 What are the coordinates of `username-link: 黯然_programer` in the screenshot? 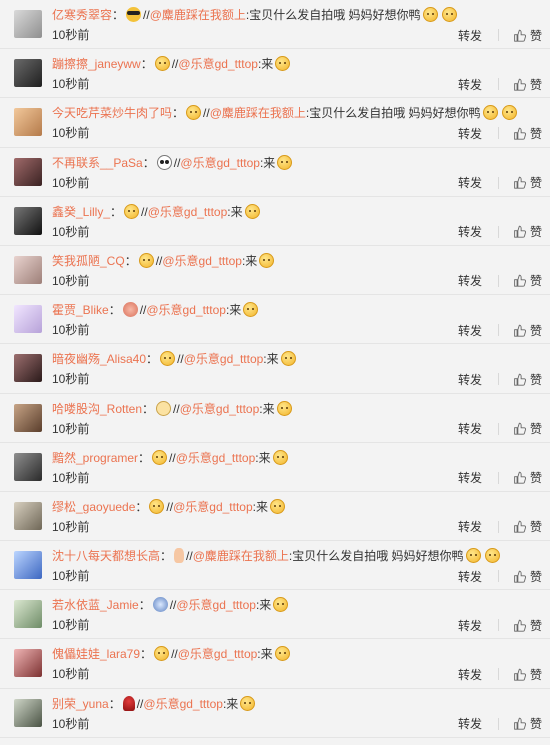 It's located at (95, 458).